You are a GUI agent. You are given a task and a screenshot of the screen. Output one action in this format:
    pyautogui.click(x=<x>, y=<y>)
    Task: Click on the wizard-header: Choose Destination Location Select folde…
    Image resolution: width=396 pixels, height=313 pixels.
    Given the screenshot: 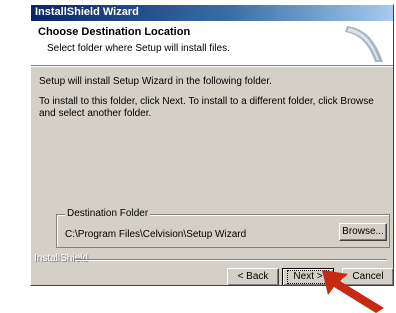 What is the action you would take?
    pyautogui.click(x=212, y=43)
    